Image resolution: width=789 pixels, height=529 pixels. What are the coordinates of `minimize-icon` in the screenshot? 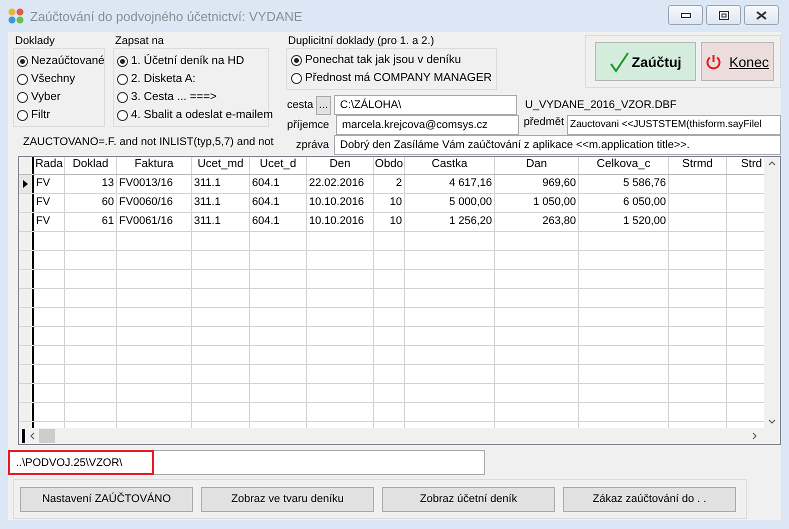 It's located at (685, 15).